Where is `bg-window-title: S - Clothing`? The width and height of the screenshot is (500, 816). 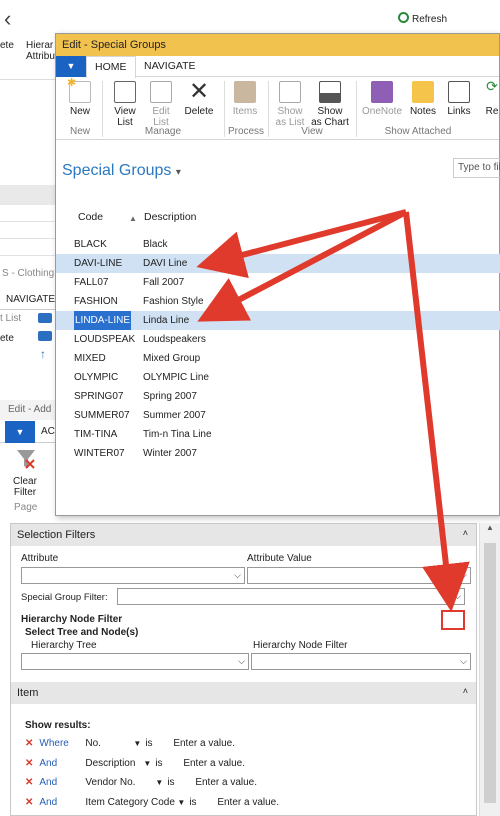 bg-window-title: S - Clothing is located at coordinates (28, 273).